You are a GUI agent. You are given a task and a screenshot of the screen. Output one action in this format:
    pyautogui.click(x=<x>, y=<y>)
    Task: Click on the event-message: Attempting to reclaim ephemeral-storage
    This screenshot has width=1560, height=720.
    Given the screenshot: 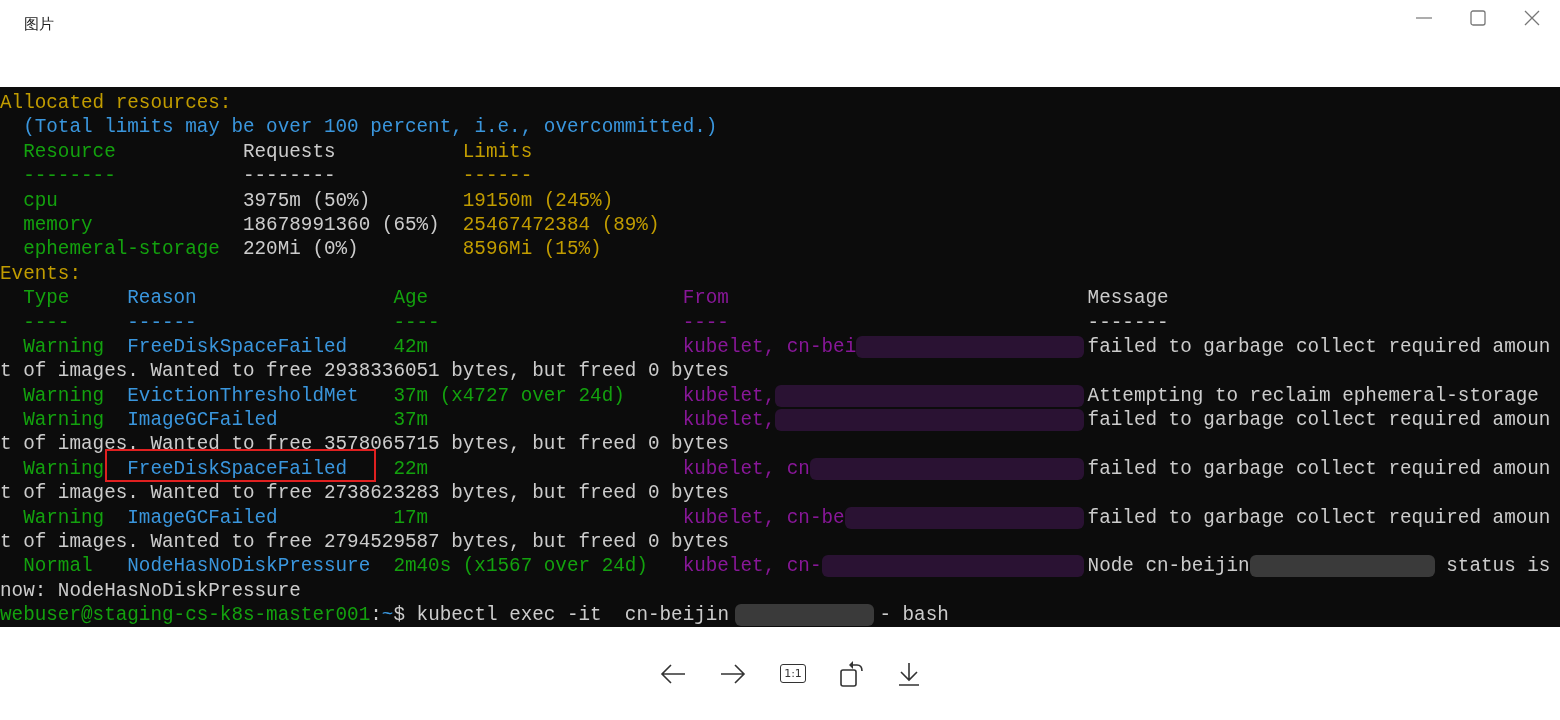 What is the action you would take?
    pyautogui.click(x=1313, y=396)
    